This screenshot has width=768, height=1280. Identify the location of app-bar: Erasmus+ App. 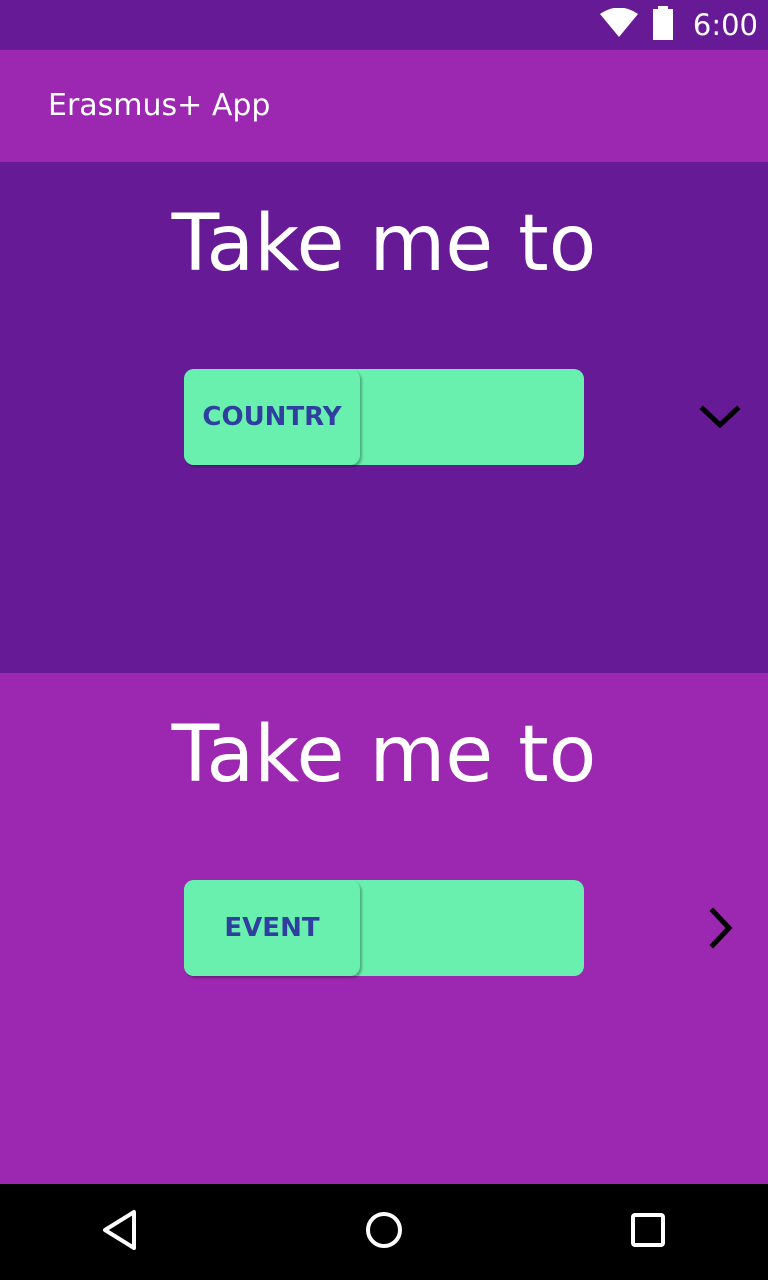
(384, 106).